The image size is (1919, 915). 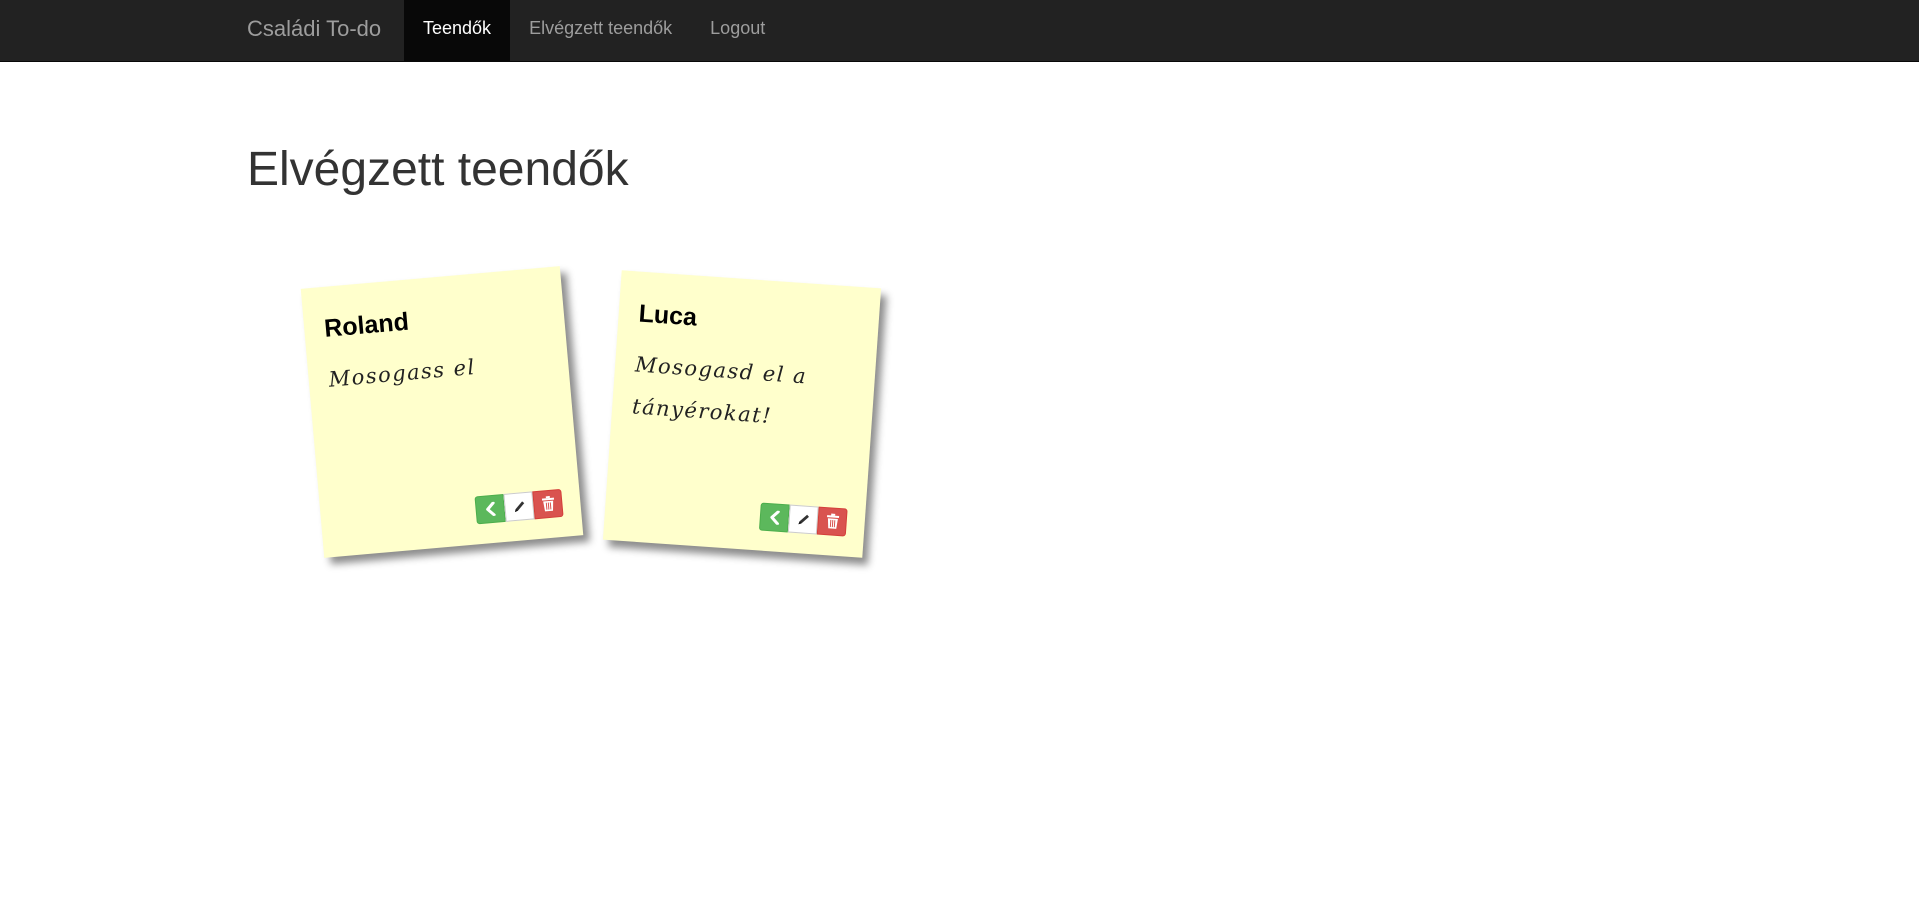 What do you see at coordinates (402, 373) in the screenshot?
I see `note-text: Mosogass el` at bounding box center [402, 373].